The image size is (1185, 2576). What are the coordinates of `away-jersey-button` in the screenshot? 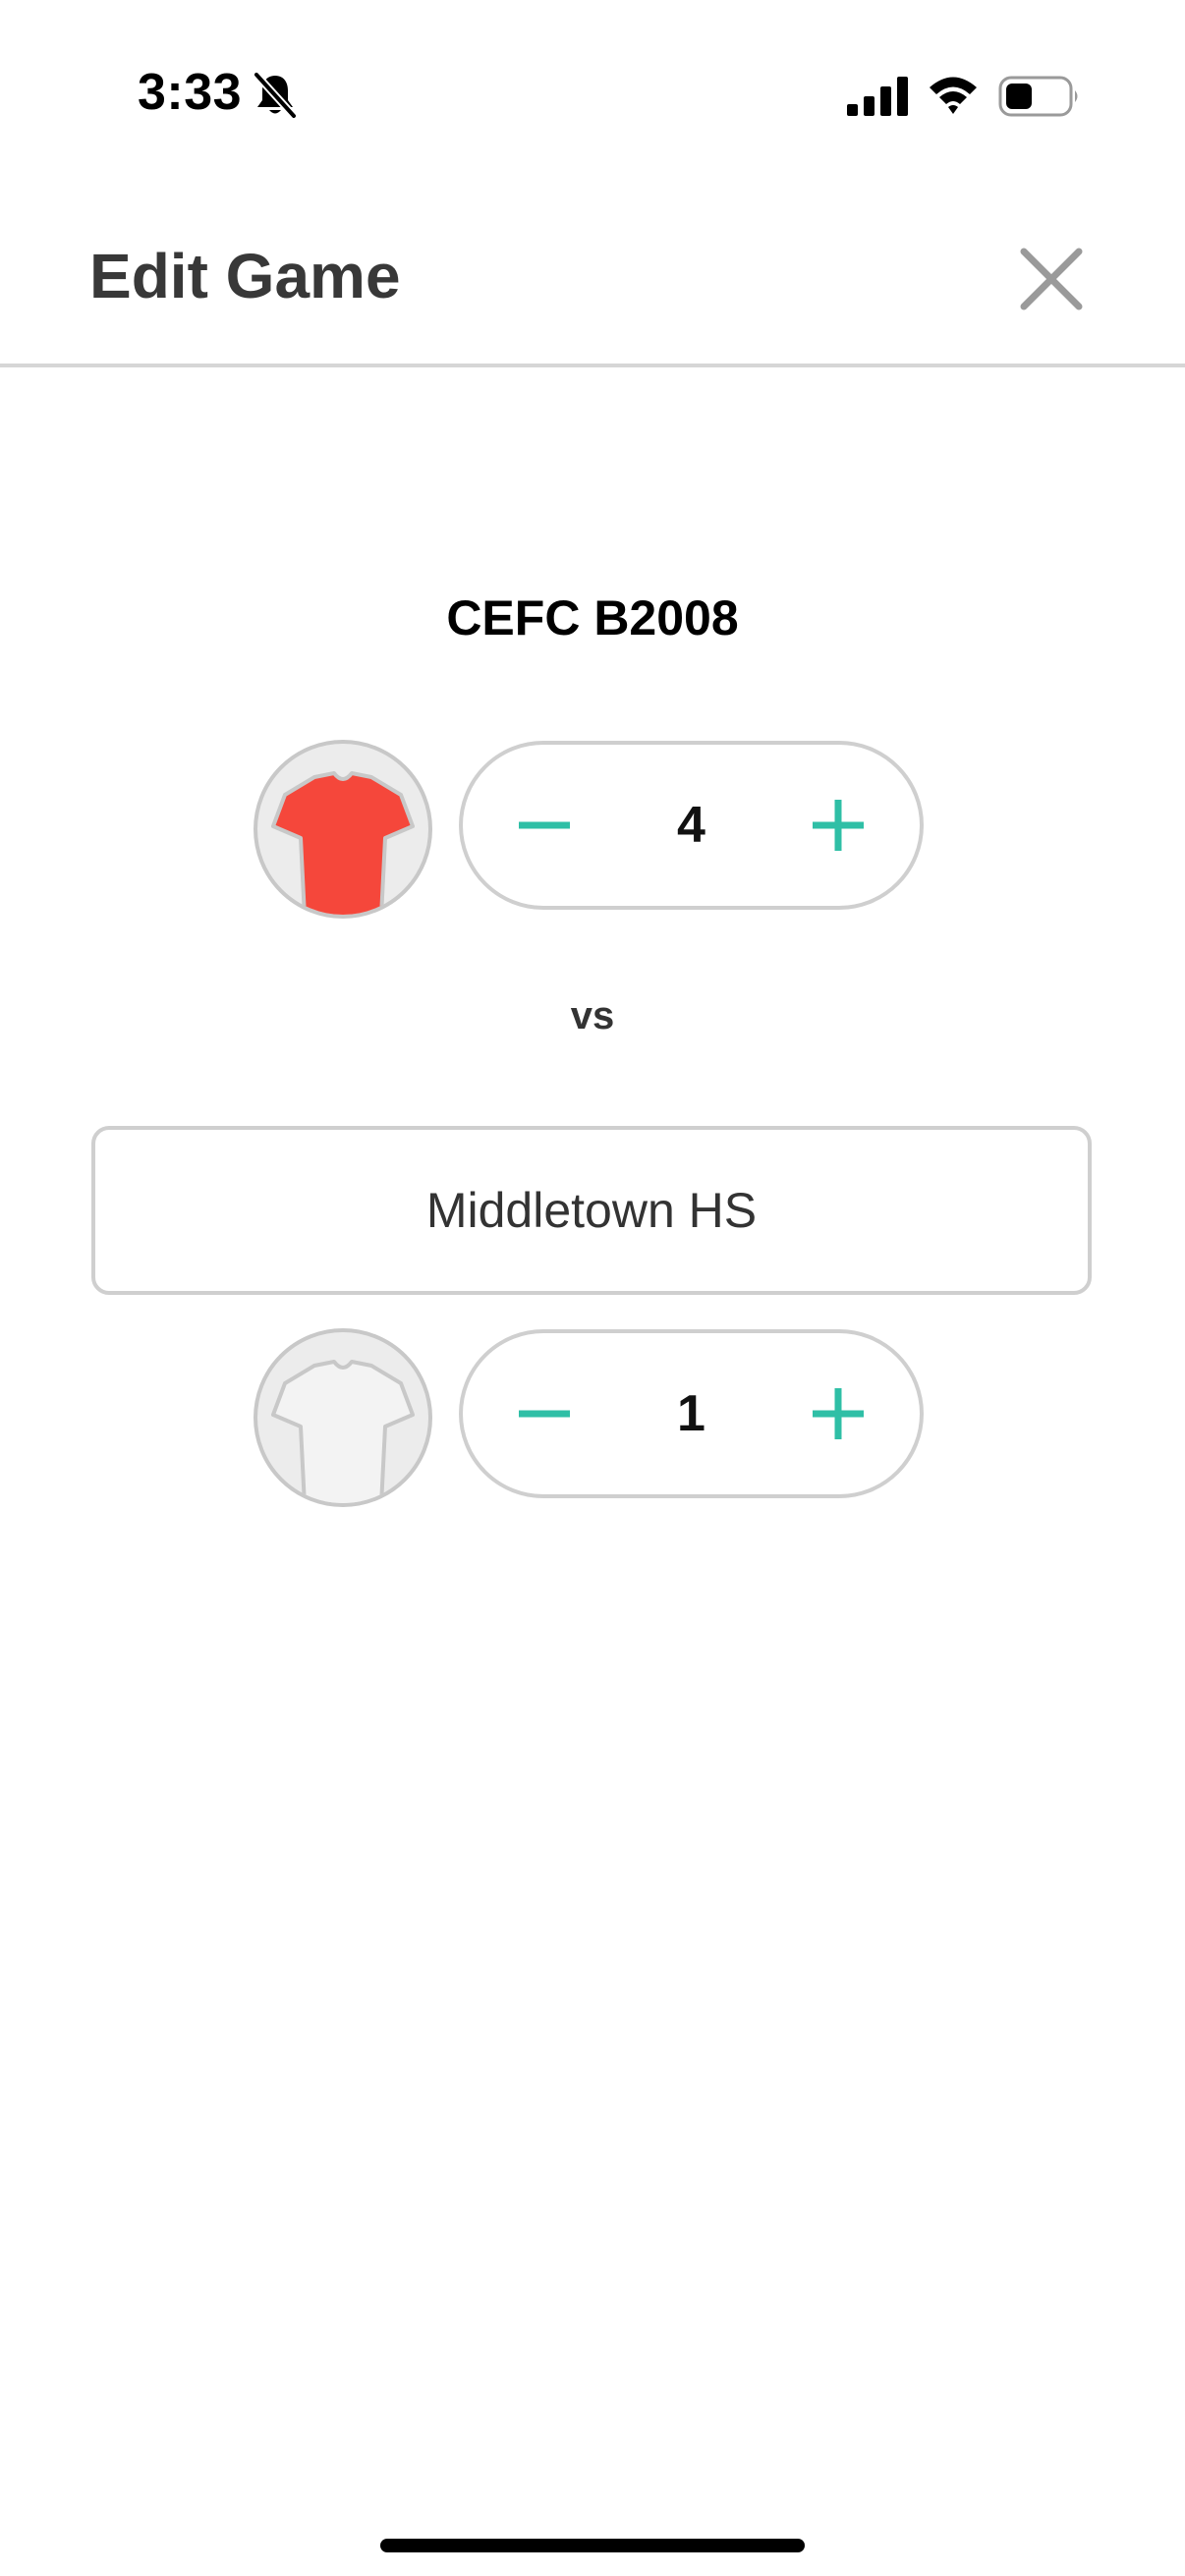 It's located at (343, 1417).